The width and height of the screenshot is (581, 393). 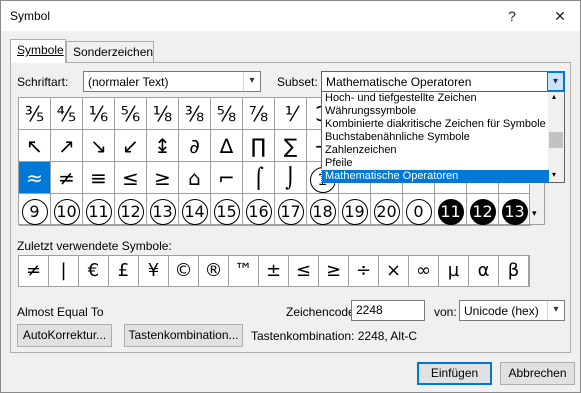 I want to click on recent-symbol: ™, so click(x=244, y=271).